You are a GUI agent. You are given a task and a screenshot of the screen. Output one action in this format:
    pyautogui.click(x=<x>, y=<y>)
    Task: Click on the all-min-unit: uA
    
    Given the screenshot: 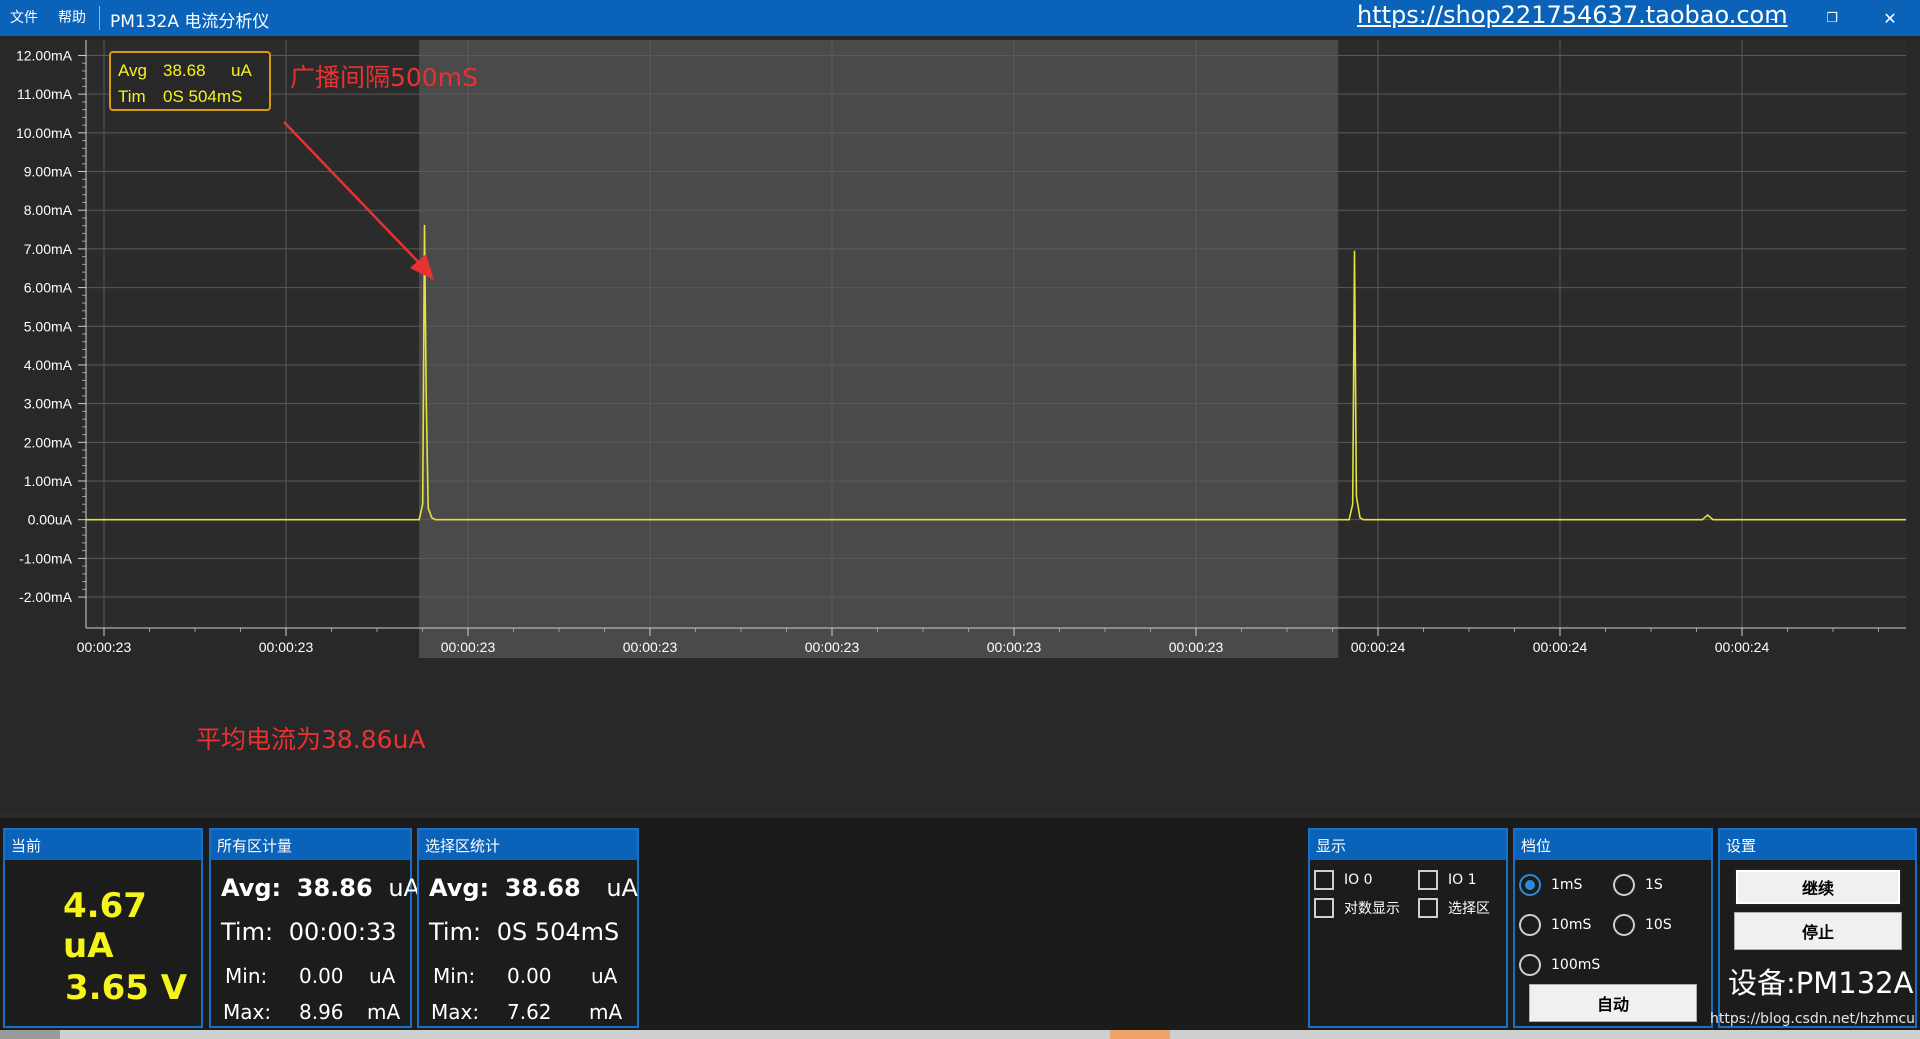 What is the action you would take?
    pyautogui.click(x=382, y=976)
    